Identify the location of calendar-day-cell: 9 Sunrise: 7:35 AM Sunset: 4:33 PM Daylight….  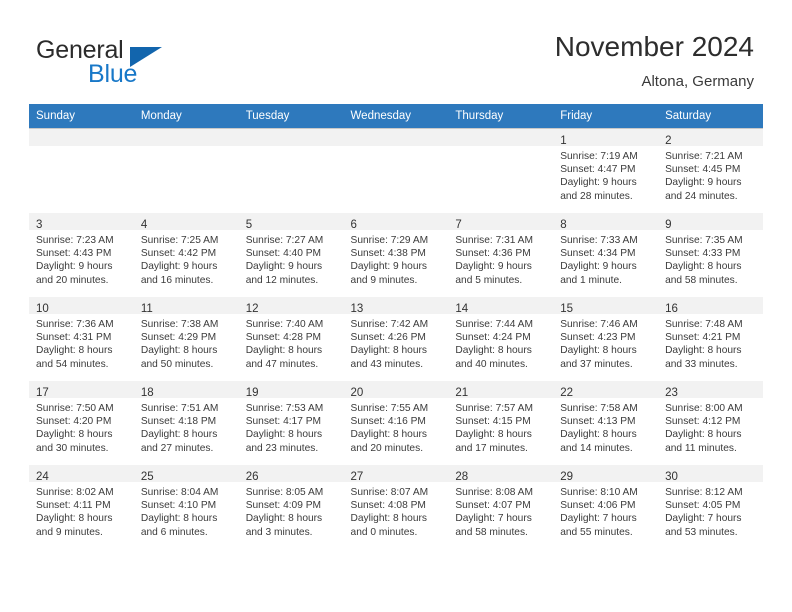
(710, 254).